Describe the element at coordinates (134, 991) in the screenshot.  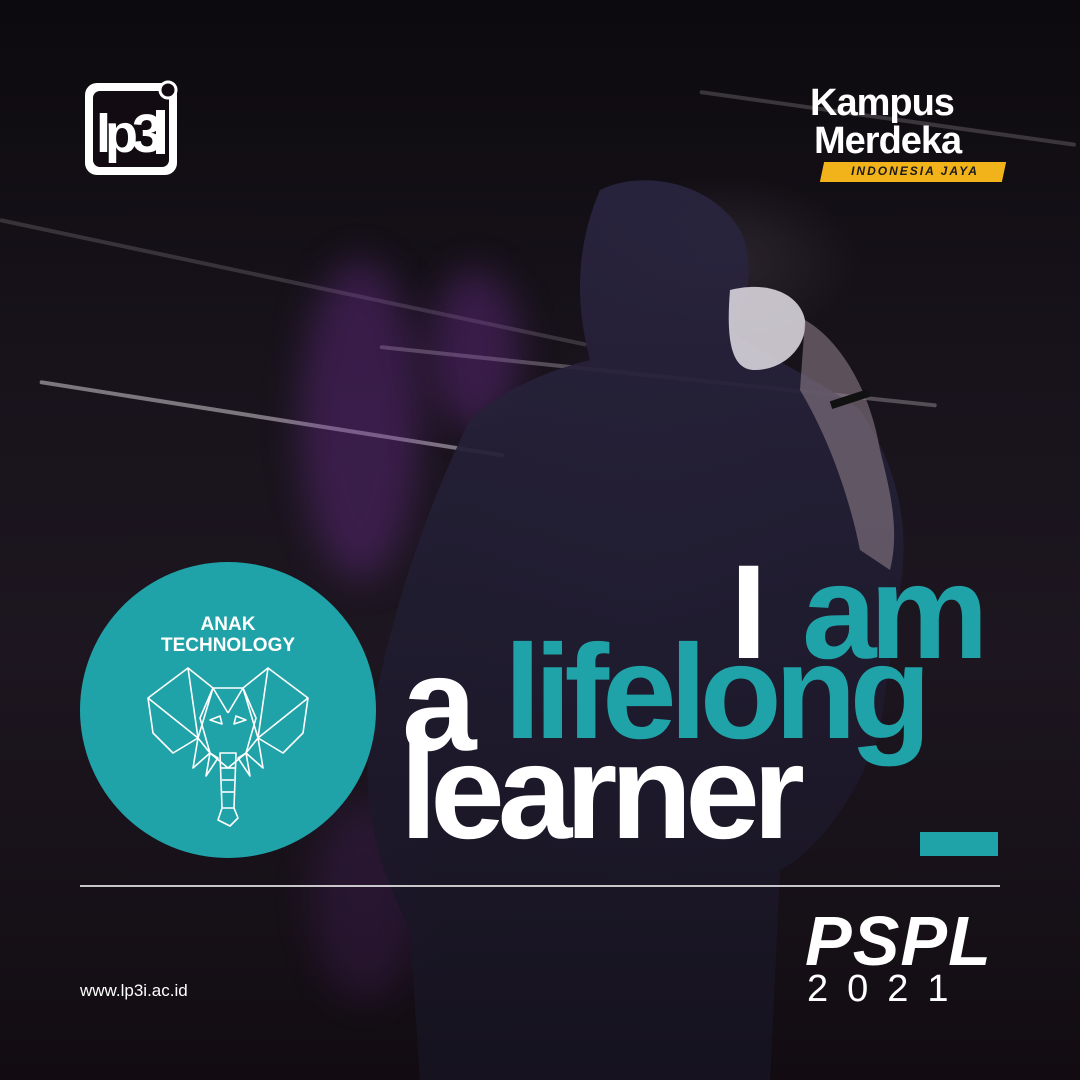
I see `website-link: www.lp3i.ac.id` at that location.